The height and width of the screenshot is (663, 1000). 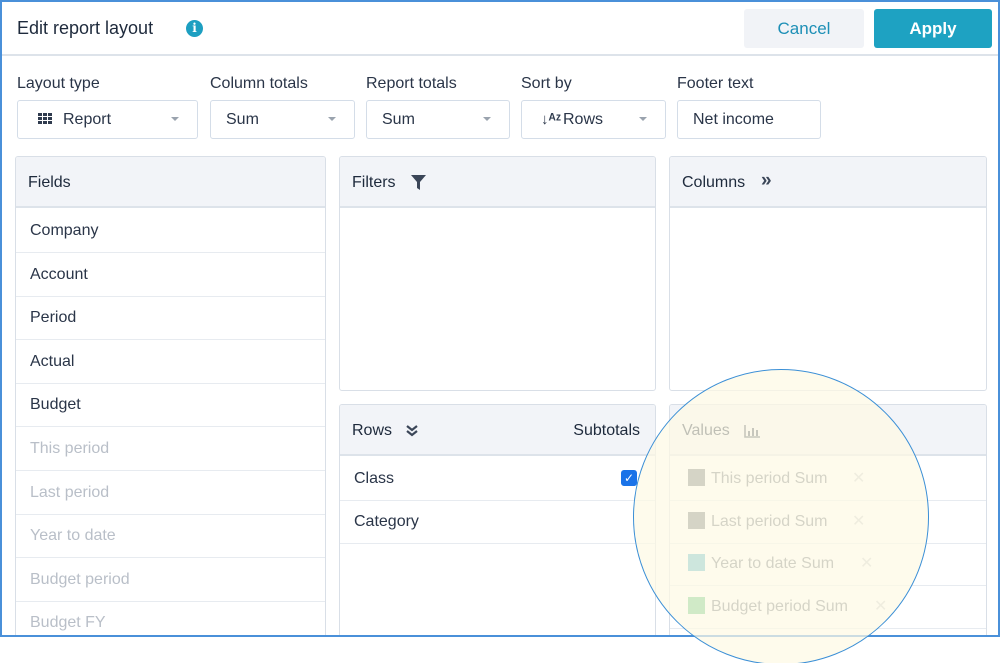 I want to click on values-title: Values, so click(x=706, y=430).